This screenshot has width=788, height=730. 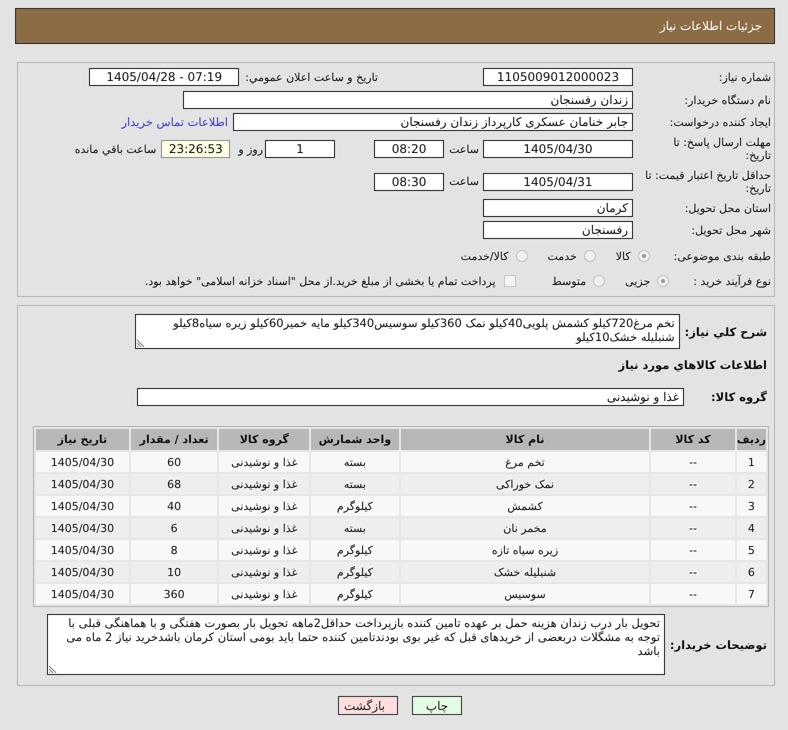 What do you see at coordinates (727, 100) in the screenshot?
I see `field-label: نام دستگاه خریدار:` at bounding box center [727, 100].